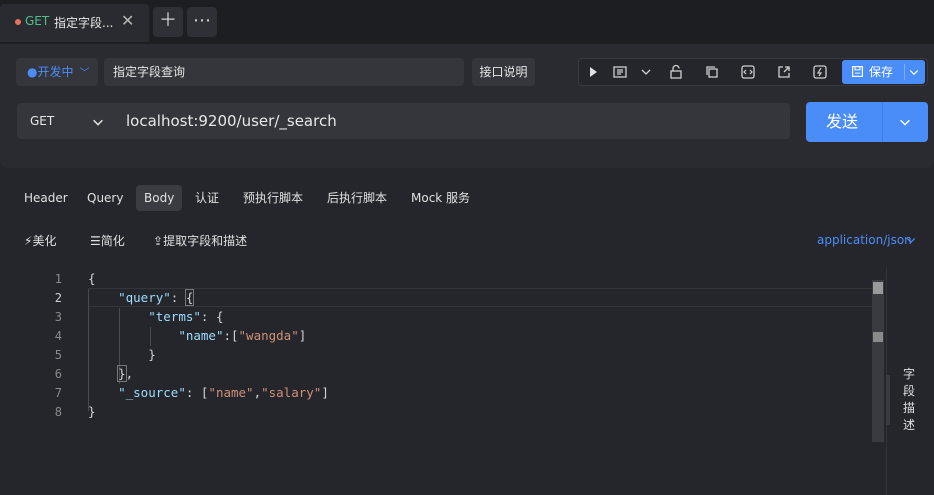 This screenshot has height=495, width=934. Describe the element at coordinates (284, 72) in the screenshot. I see `api-name-input: 指定字段查询` at that location.